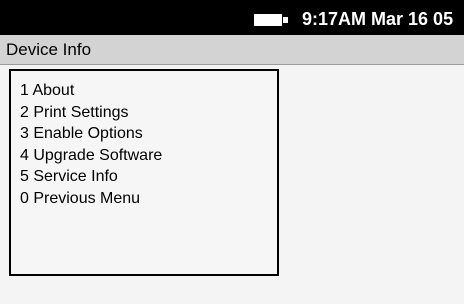  I want to click on menu-item-about: 1 About, so click(148, 91).